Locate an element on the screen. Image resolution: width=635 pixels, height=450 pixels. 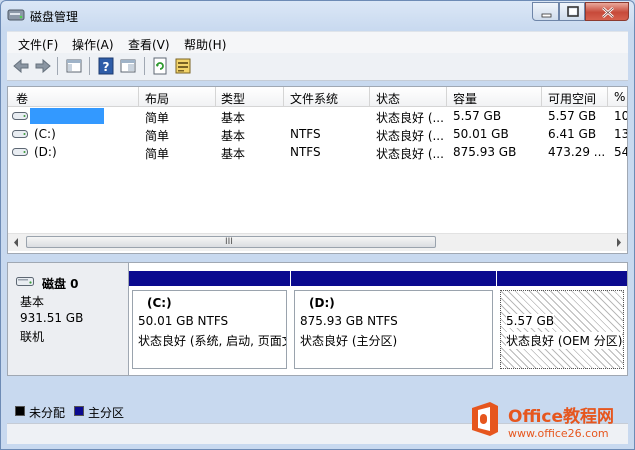
close-icon is located at coordinates (608, 12).